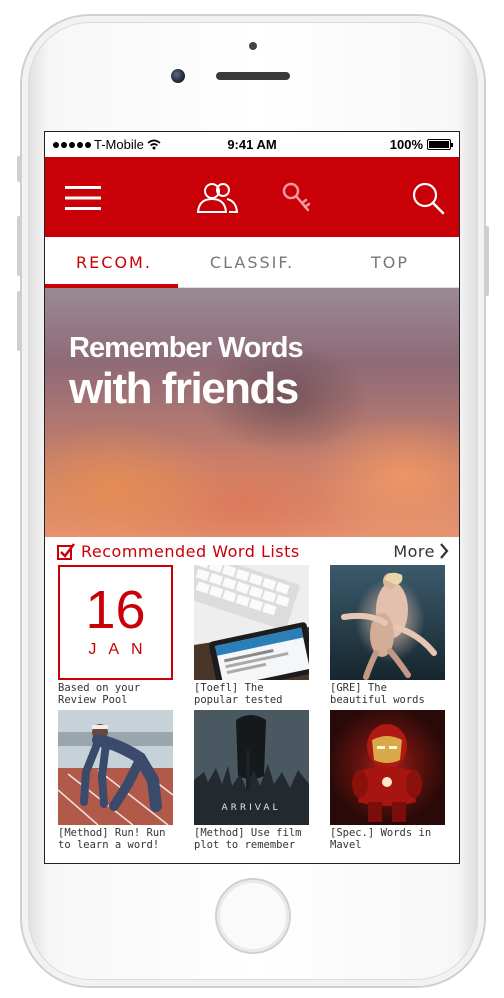 The image size is (504, 998). I want to click on card-caption: [GRE] The beautiful words about love, so click(377, 694).